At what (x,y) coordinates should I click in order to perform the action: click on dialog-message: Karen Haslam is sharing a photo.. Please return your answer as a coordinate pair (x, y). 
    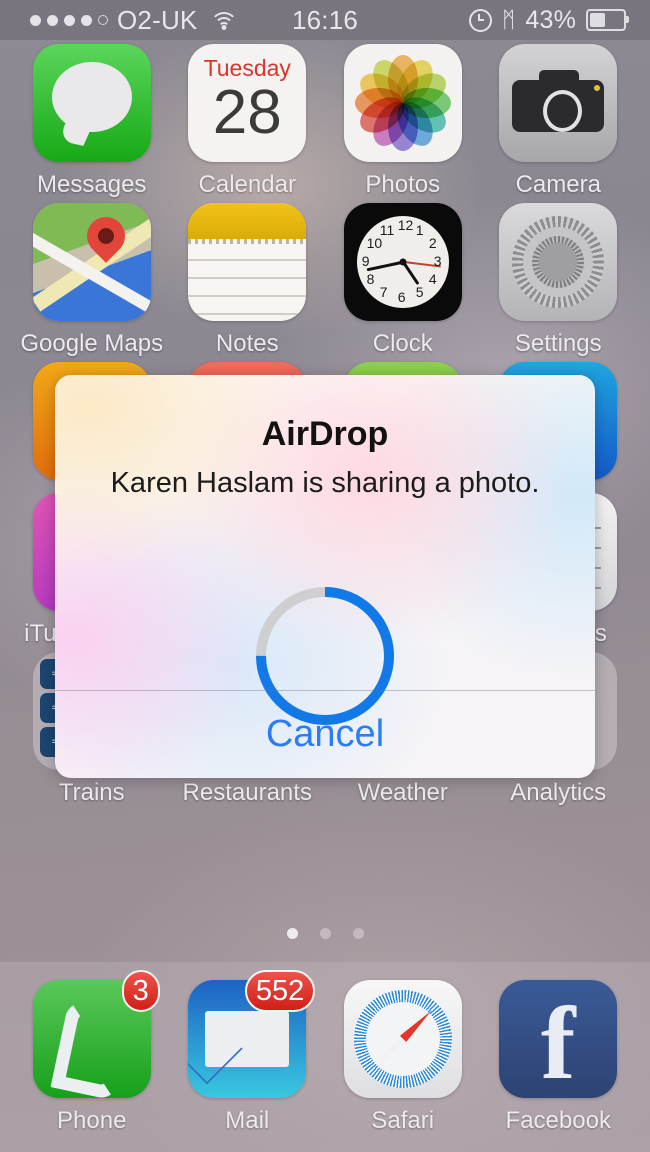
    Looking at the image, I should click on (325, 483).